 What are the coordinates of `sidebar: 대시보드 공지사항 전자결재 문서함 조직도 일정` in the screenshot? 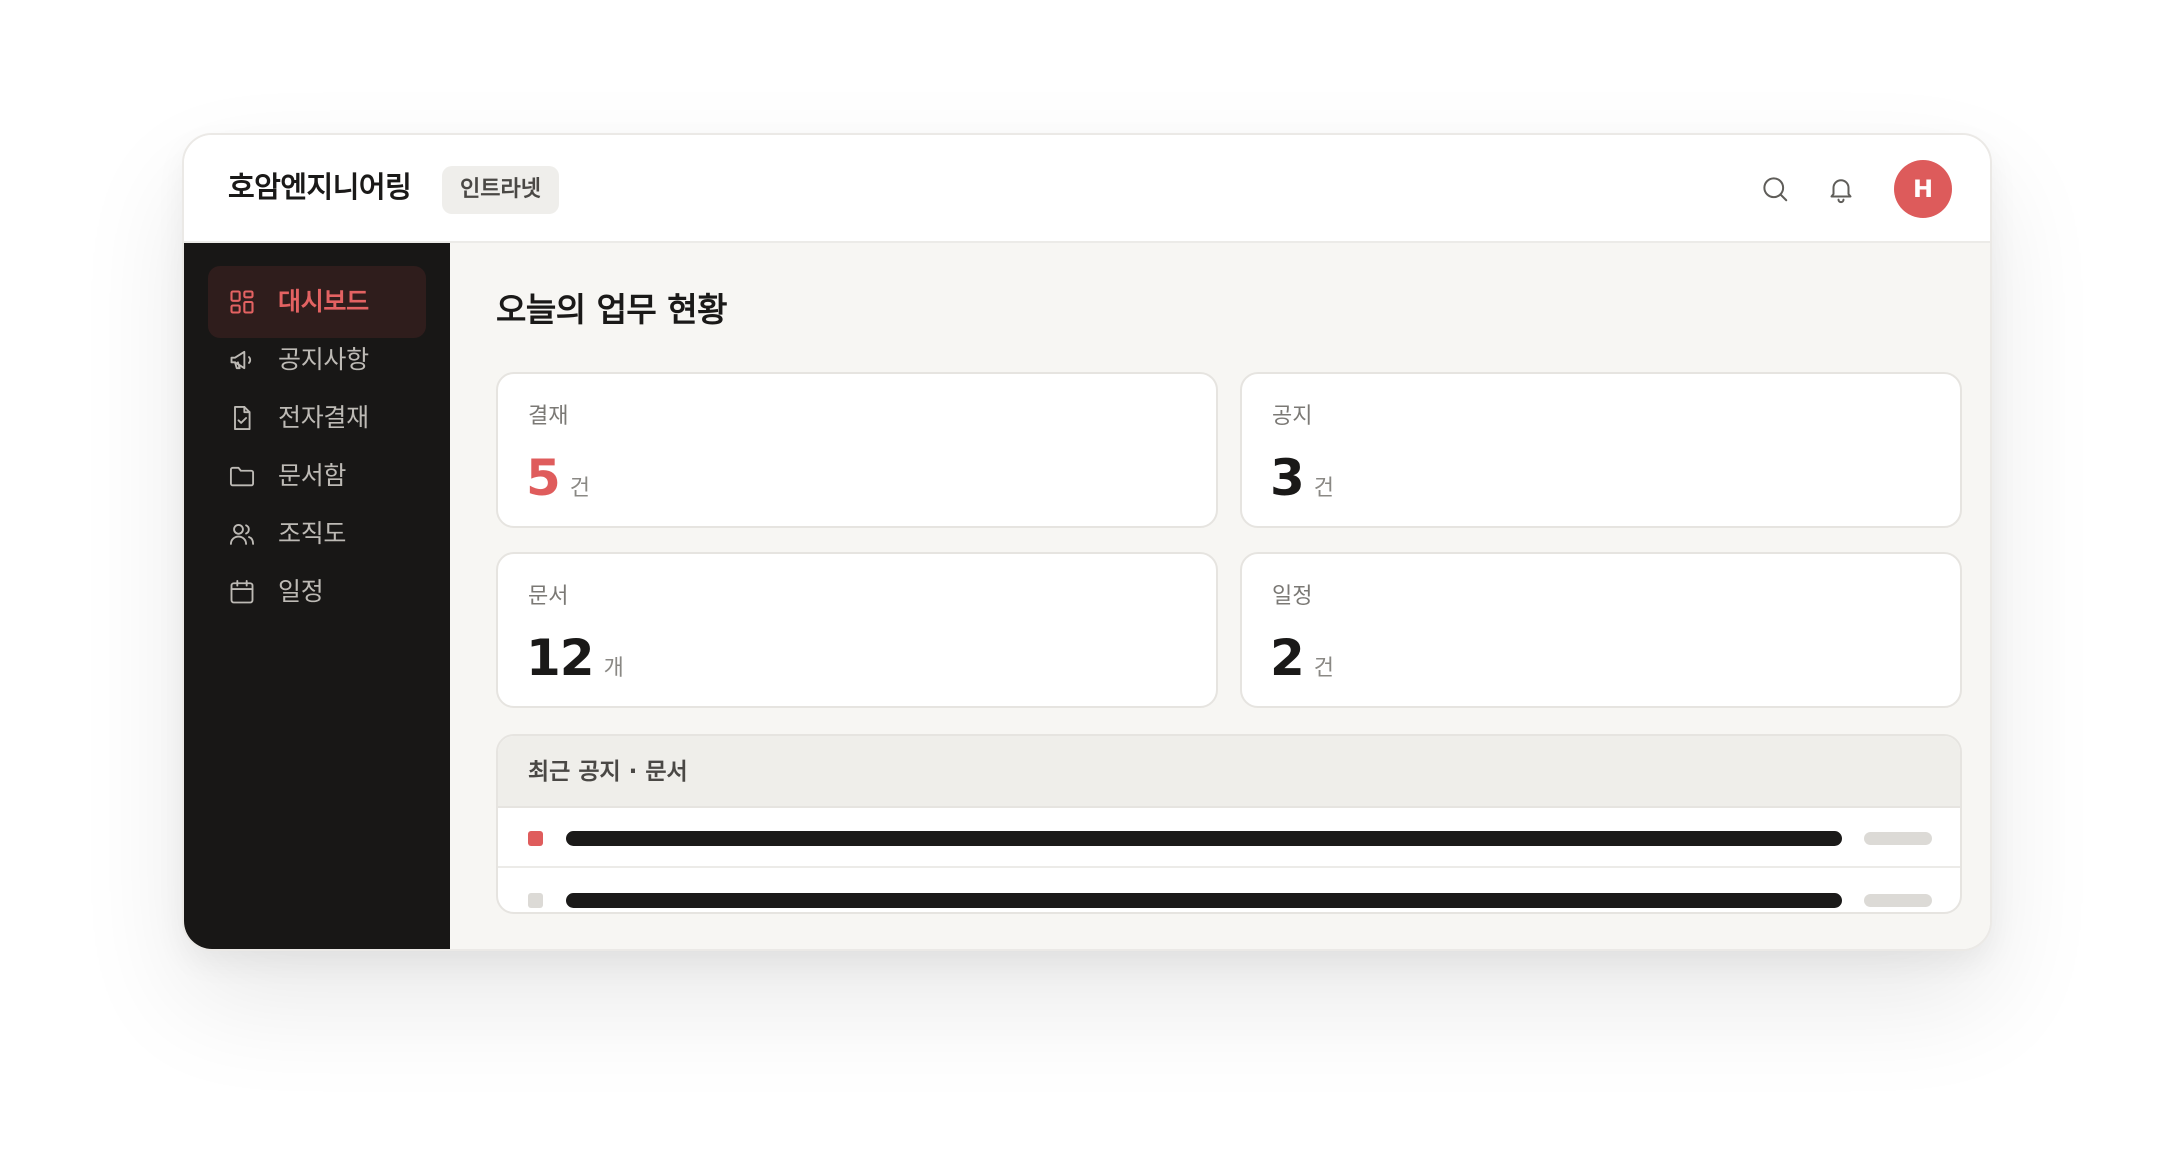 It's located at (317, 596).